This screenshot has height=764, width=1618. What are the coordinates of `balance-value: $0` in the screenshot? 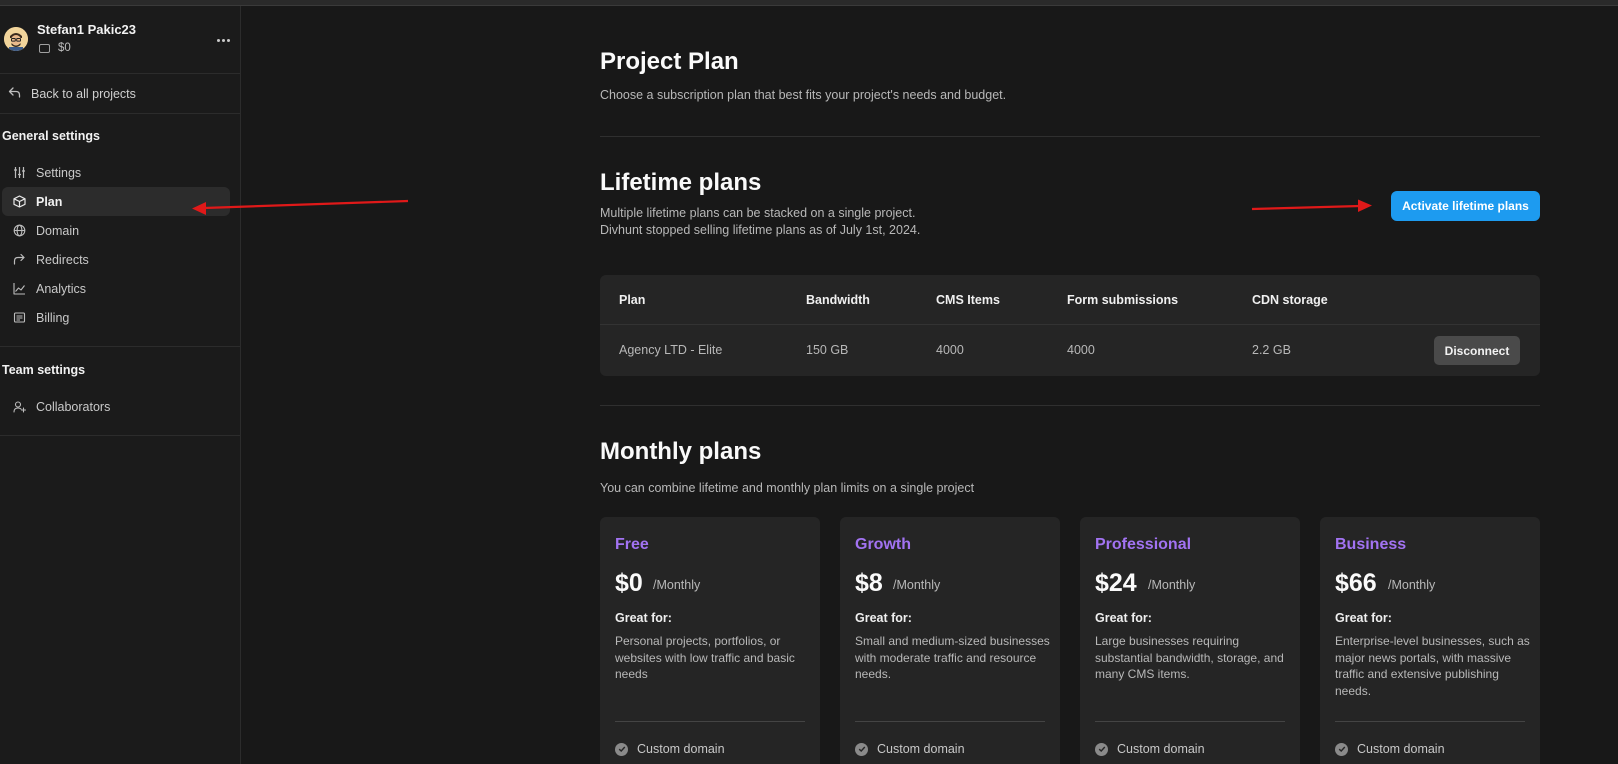 It's located at (64, 48).